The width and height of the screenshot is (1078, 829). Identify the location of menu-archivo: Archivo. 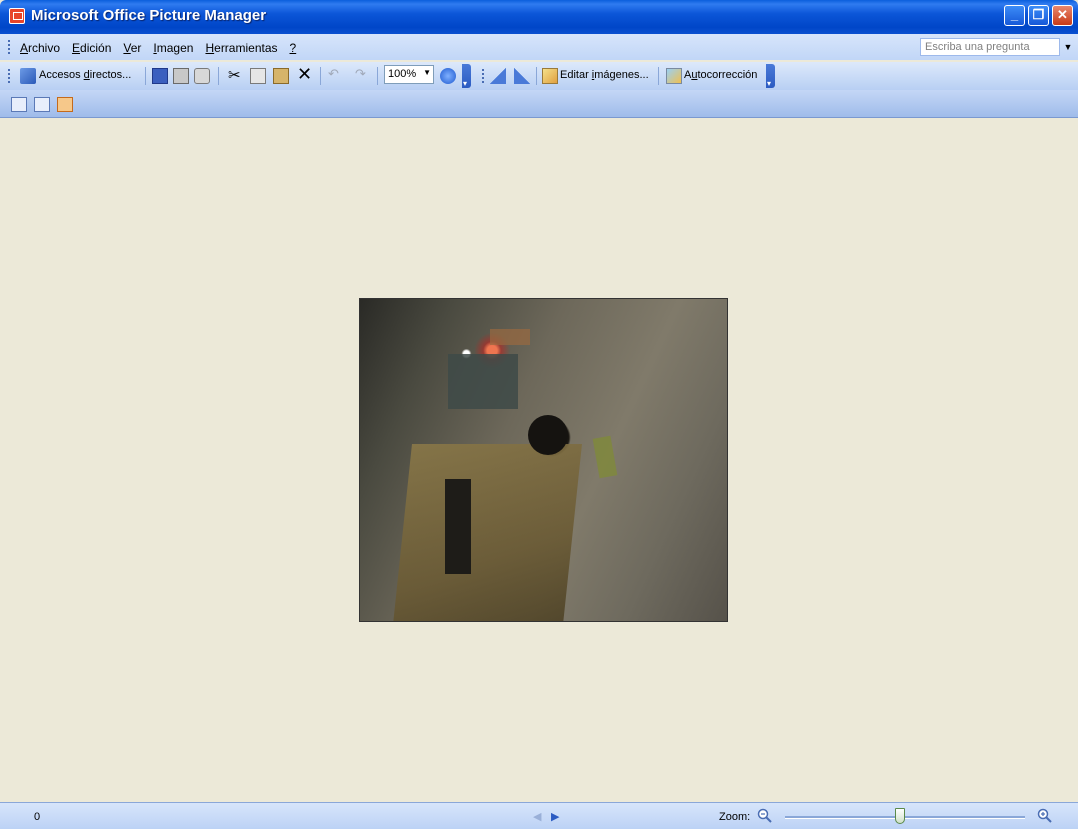
(40, 48).